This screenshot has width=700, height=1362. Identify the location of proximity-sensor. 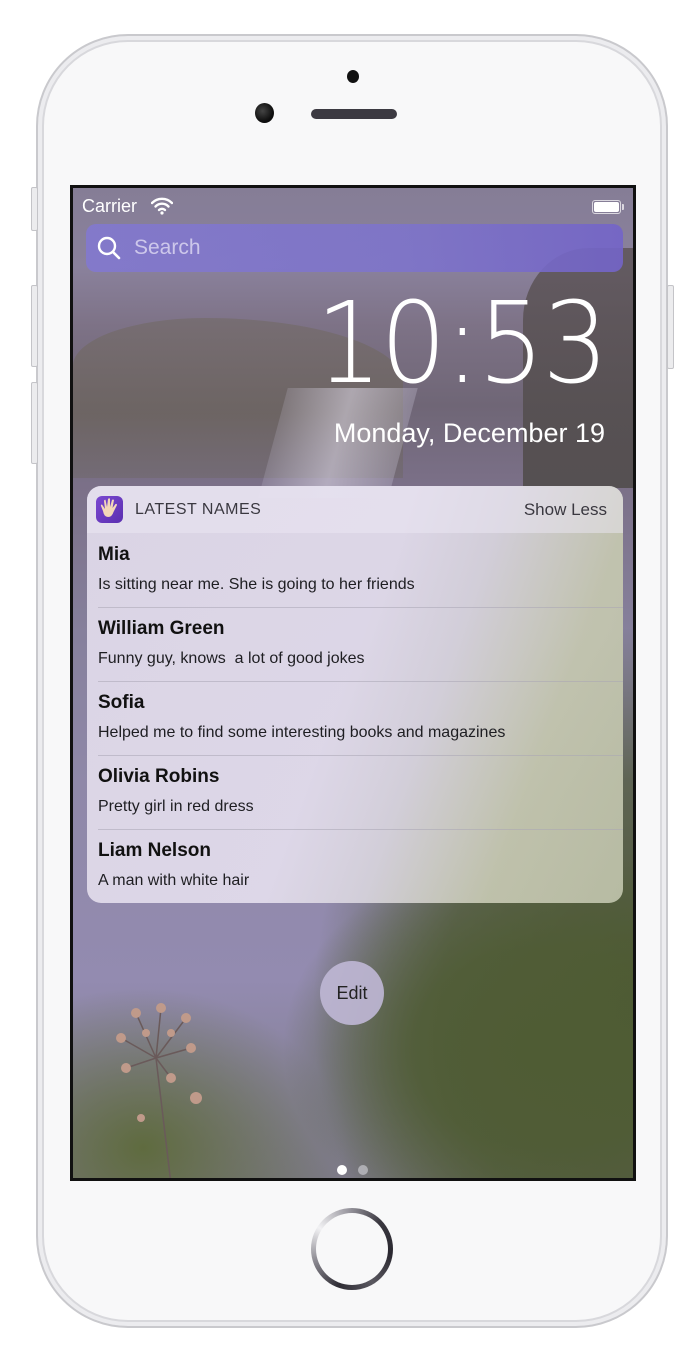
(353, 76).